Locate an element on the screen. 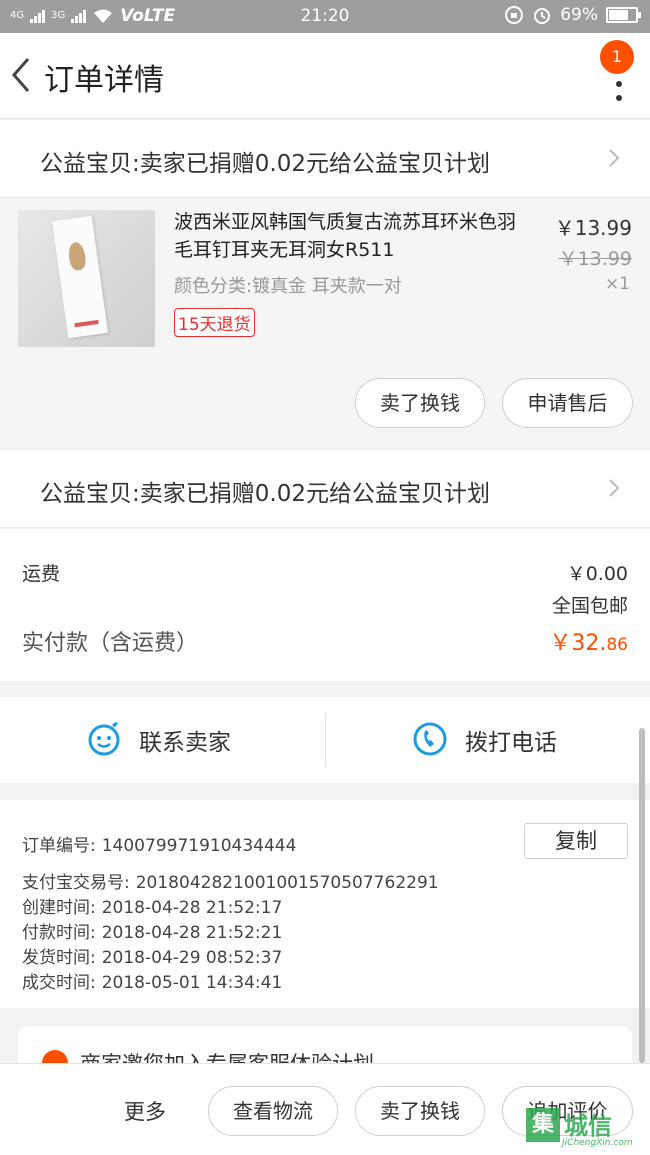 This screenshot has width=650, height=1155. info-value: 2018-05-01 14:34:41 is located at coordinates (192, 983).